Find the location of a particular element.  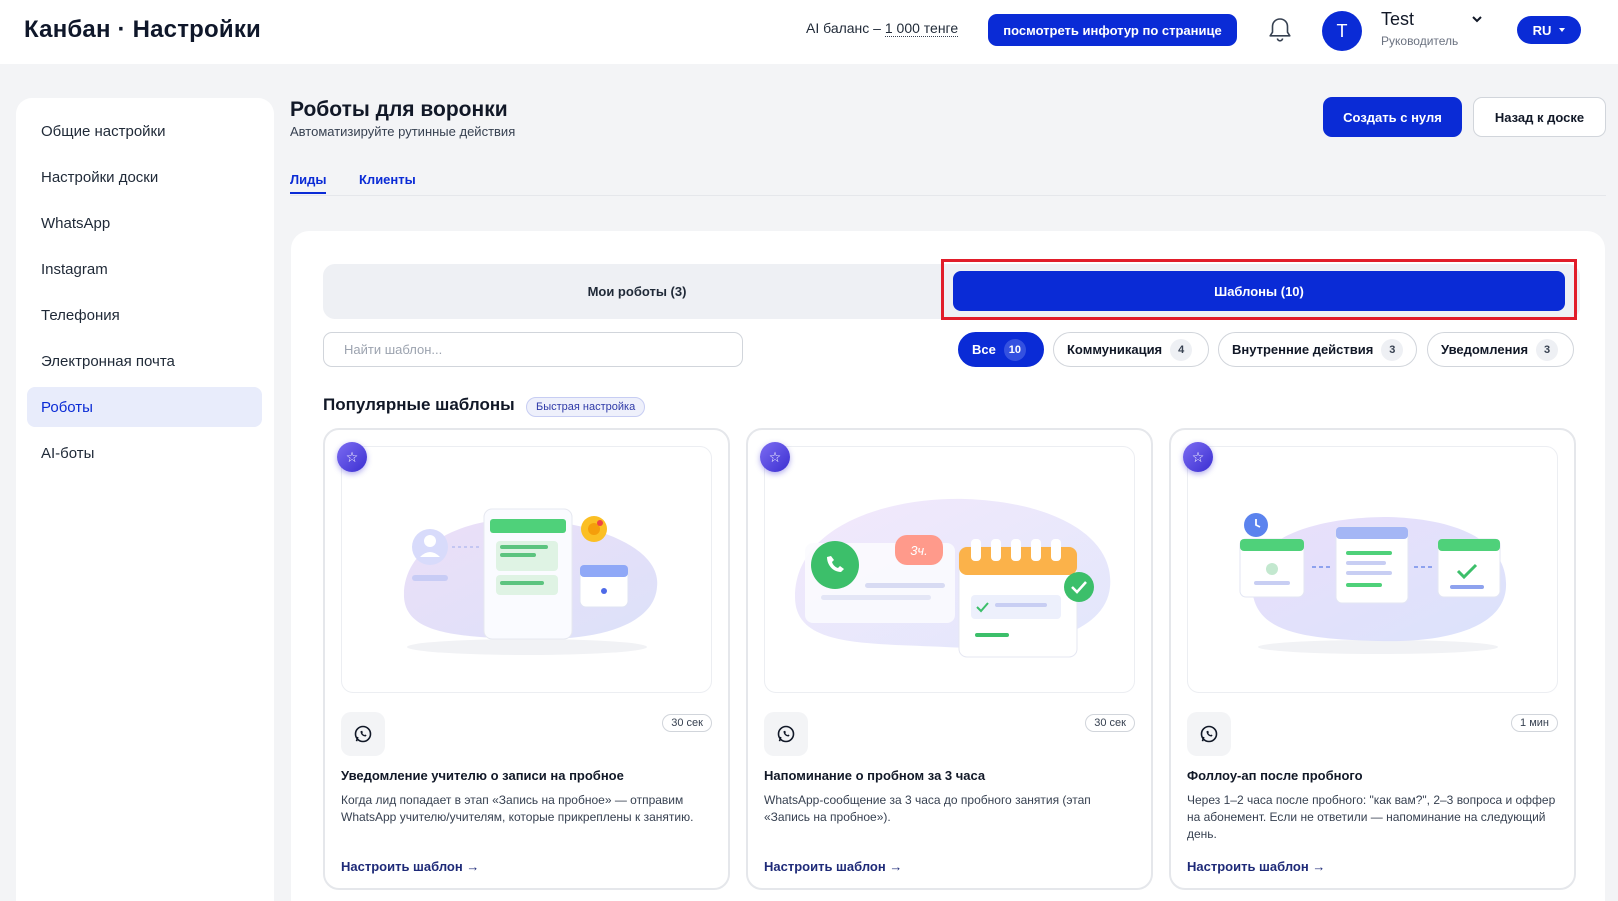

filter-chip-label: Все is located at coordinates (984, 349).